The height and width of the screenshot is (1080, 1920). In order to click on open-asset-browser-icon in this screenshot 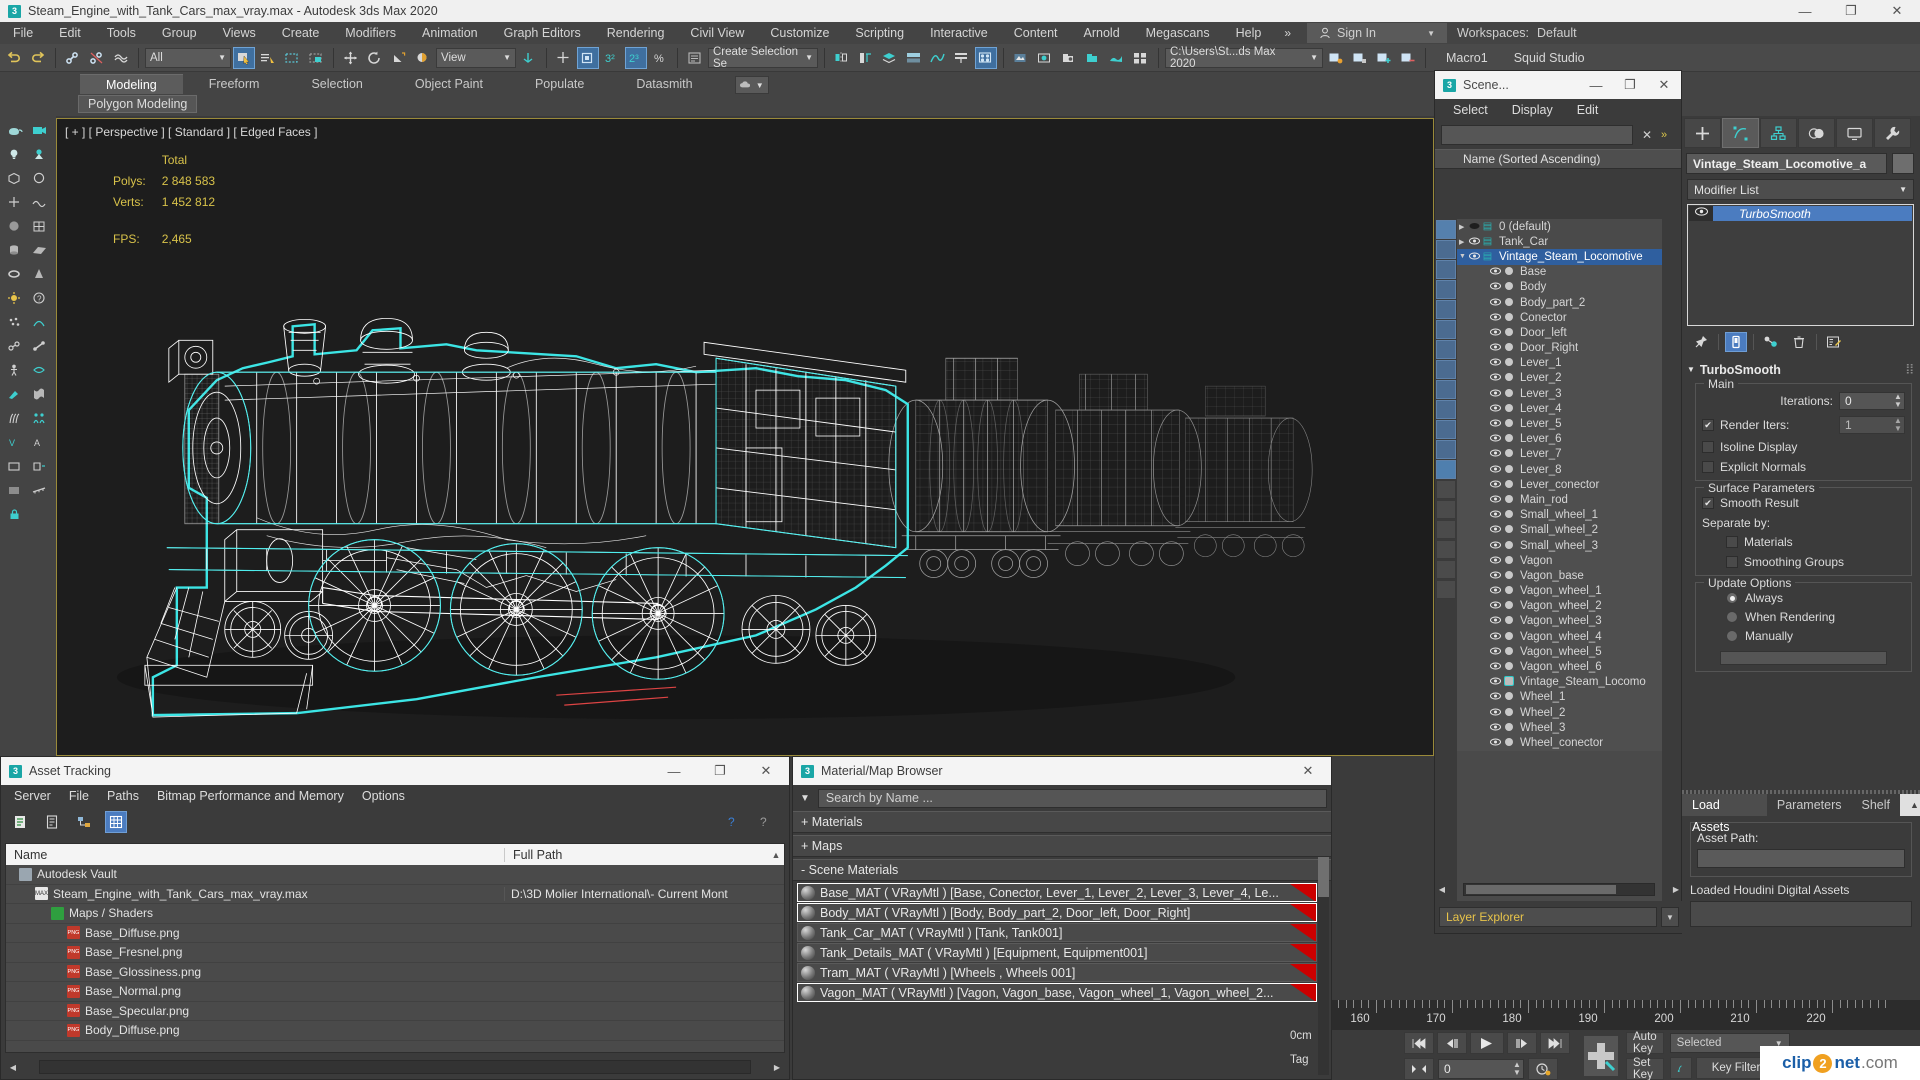, I will do `click(1141, 58)`.